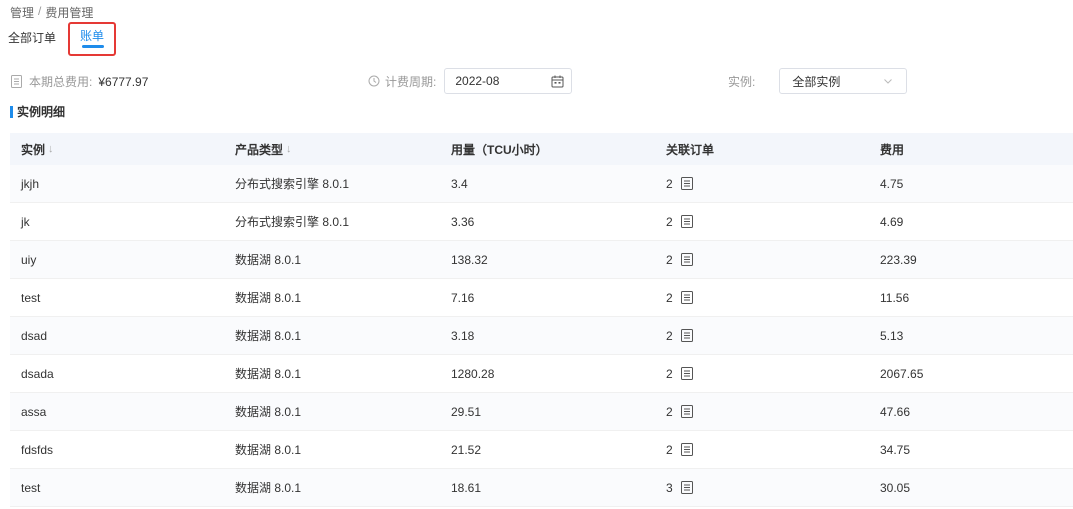  I want to click on cell-usage: 3.36, so click(547, 222).